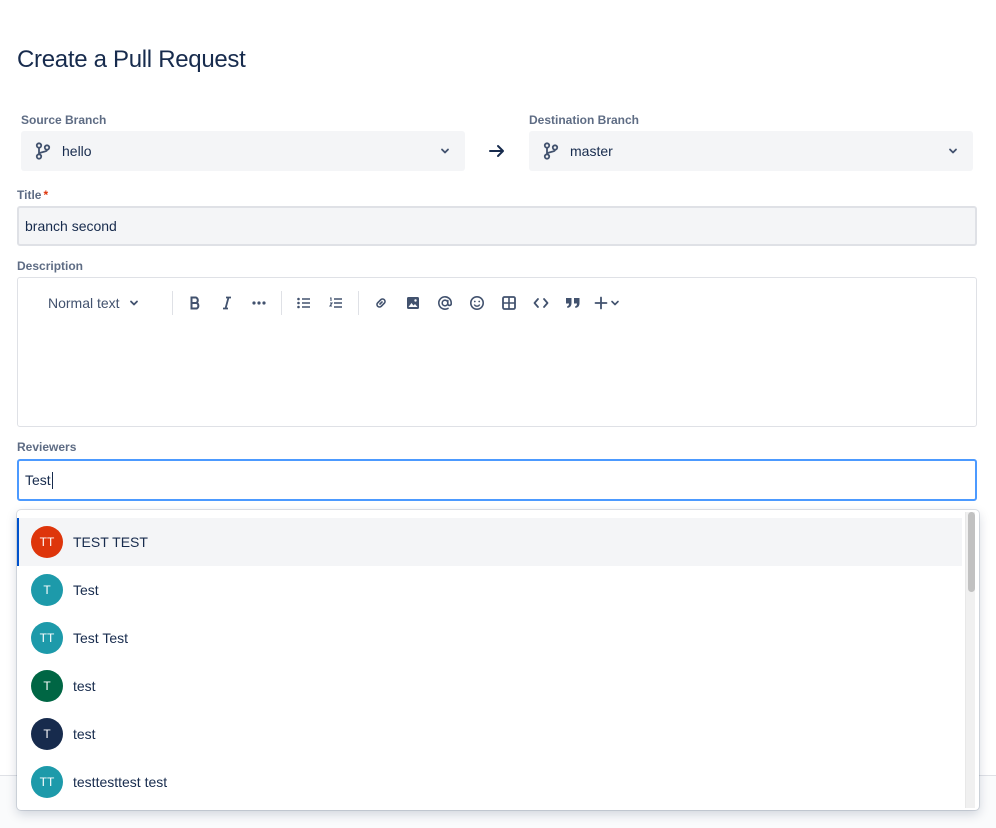  I want to click on source-branch-value: hello, so click(77, 151).